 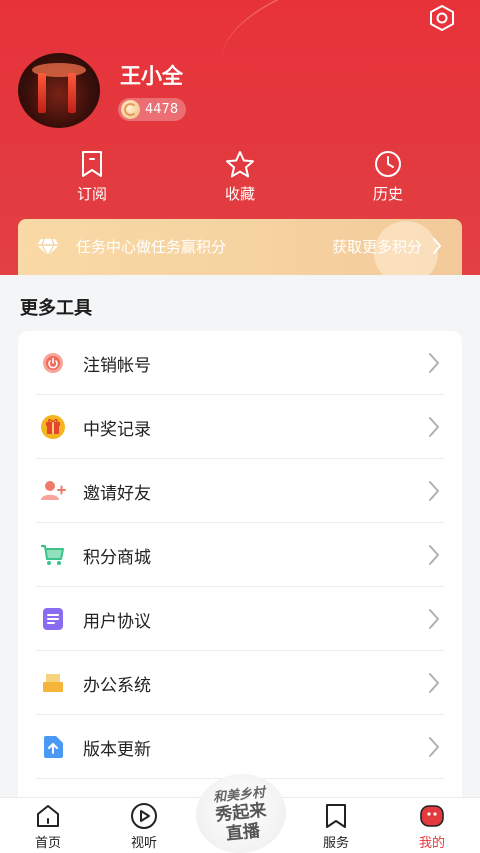 What do you see at coordinates (240, 164) in the screenshot?
I see `star-icon` at bounding box center [240, 164].